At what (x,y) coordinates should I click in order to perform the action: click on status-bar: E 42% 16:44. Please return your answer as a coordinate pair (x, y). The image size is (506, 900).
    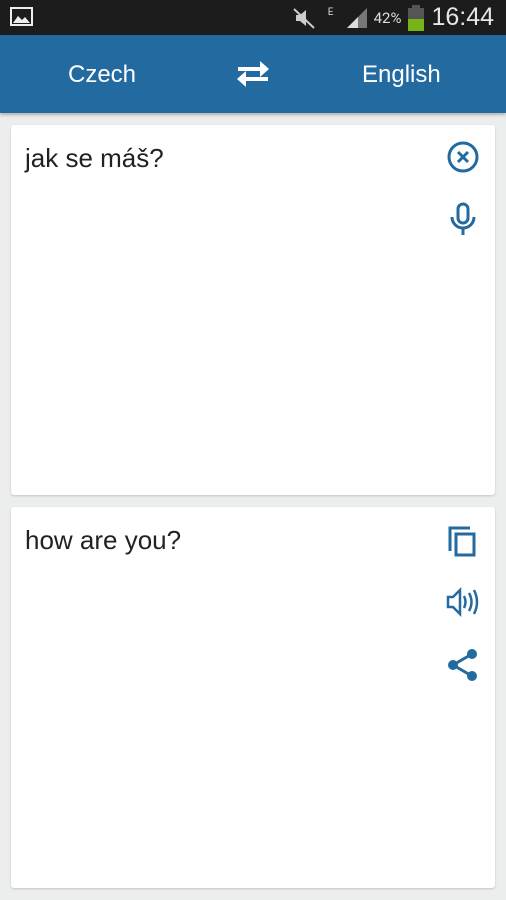
    Looking at the image, I should click on (253, 17).